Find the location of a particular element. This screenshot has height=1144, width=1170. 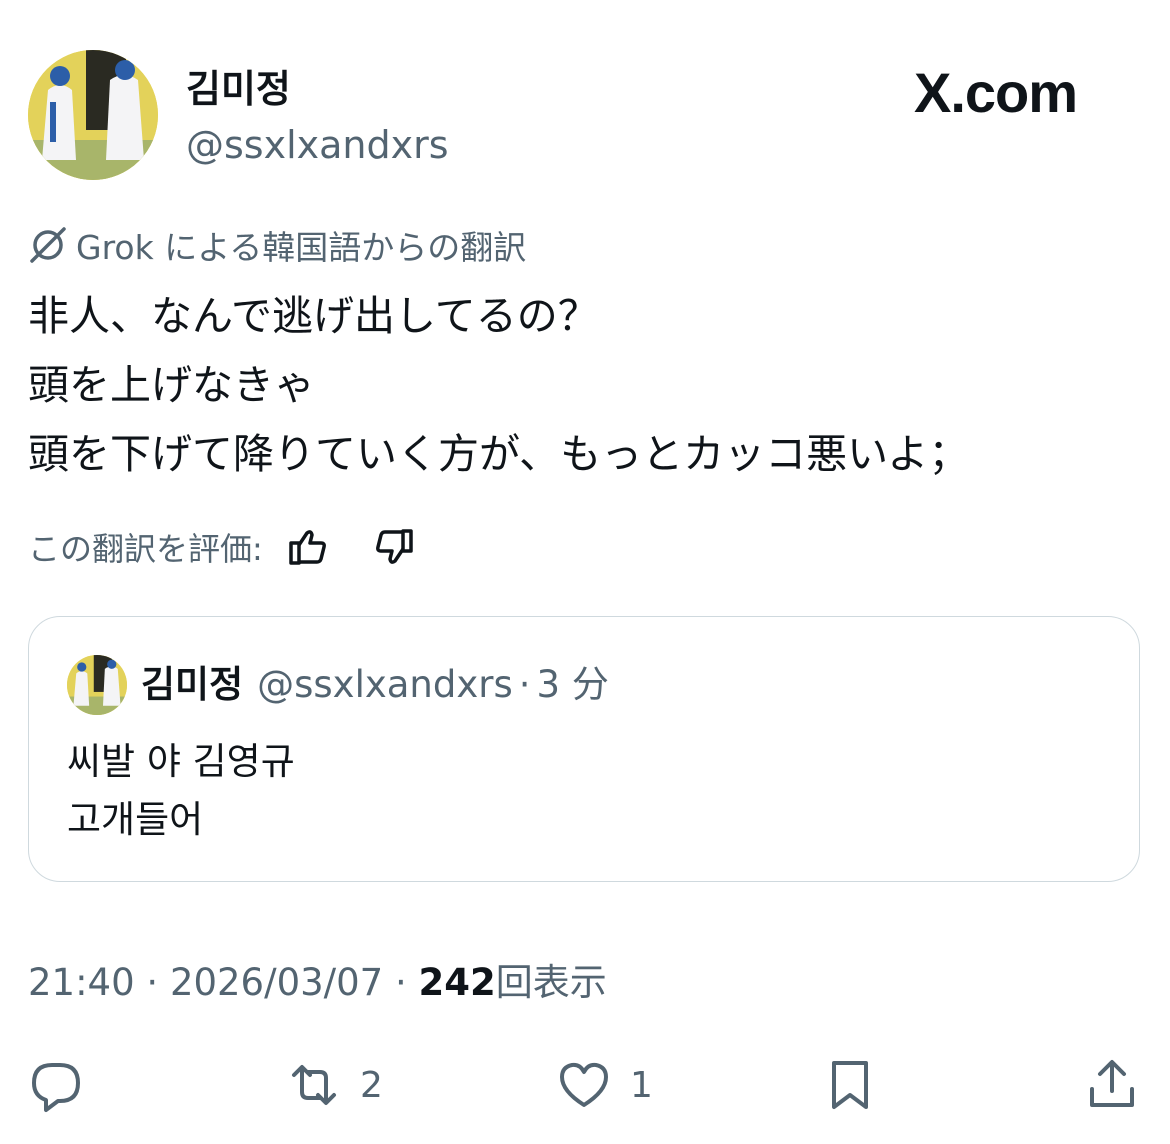

share-button is located at coordinates (1112, 1085).